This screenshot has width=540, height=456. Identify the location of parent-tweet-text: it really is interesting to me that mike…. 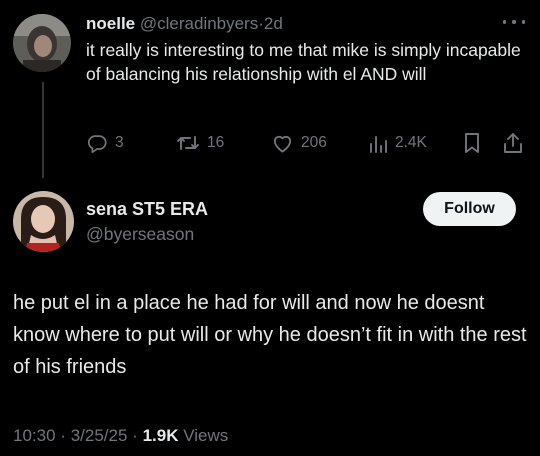
(303, 62).